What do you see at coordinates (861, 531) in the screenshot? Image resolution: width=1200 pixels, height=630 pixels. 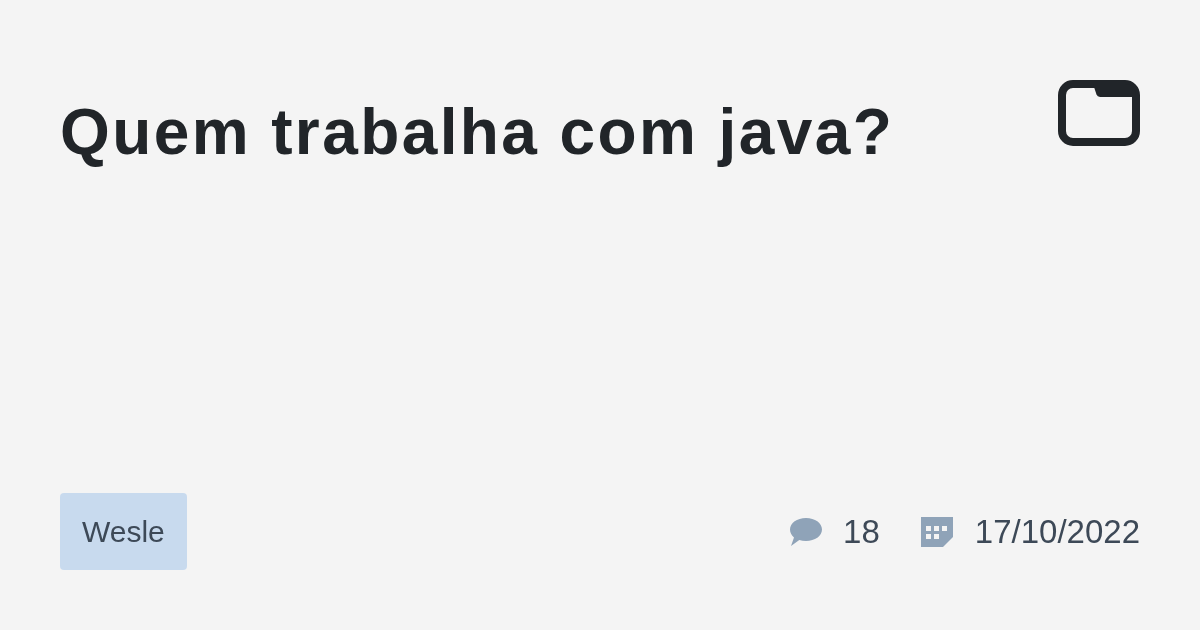 I see `comment-count: 18` at bounding box center [861, 531].